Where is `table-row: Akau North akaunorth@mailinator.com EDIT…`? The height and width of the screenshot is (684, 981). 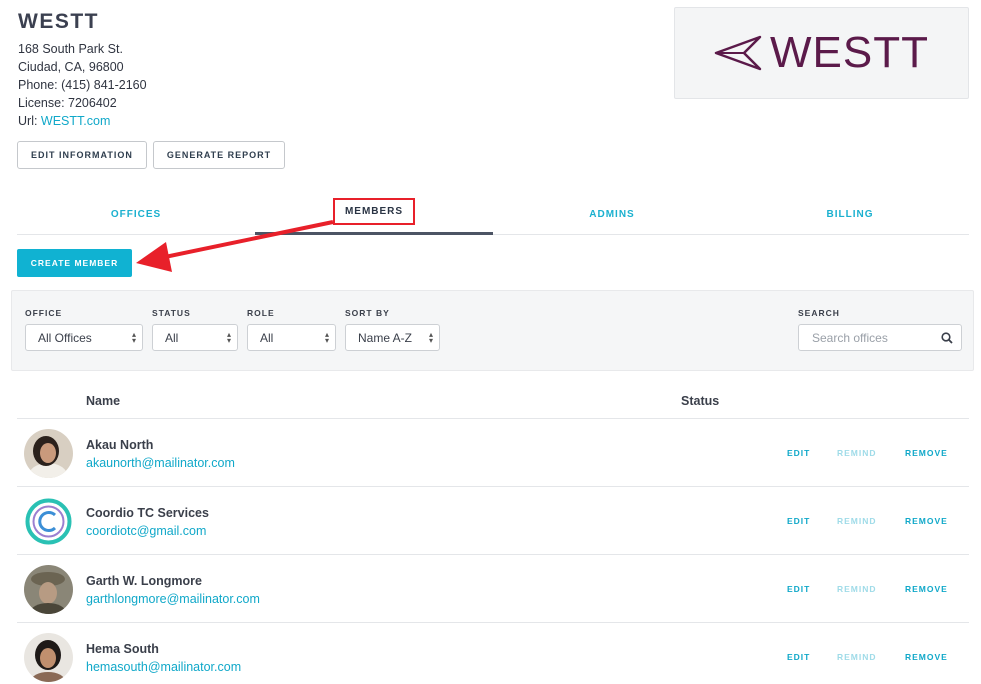 table-row: Akau North akaunorth@mailinator.com EDIT… is located at coordinates (493, 453).